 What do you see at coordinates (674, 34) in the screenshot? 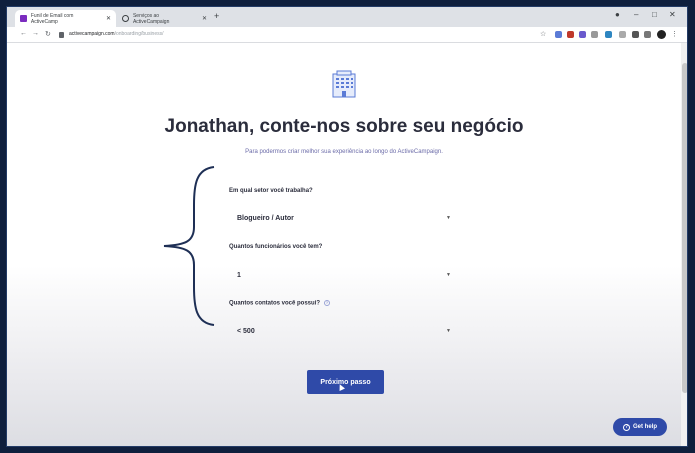
I see `menu-dots-icon: ⋮` at bounding box center [674, 34].